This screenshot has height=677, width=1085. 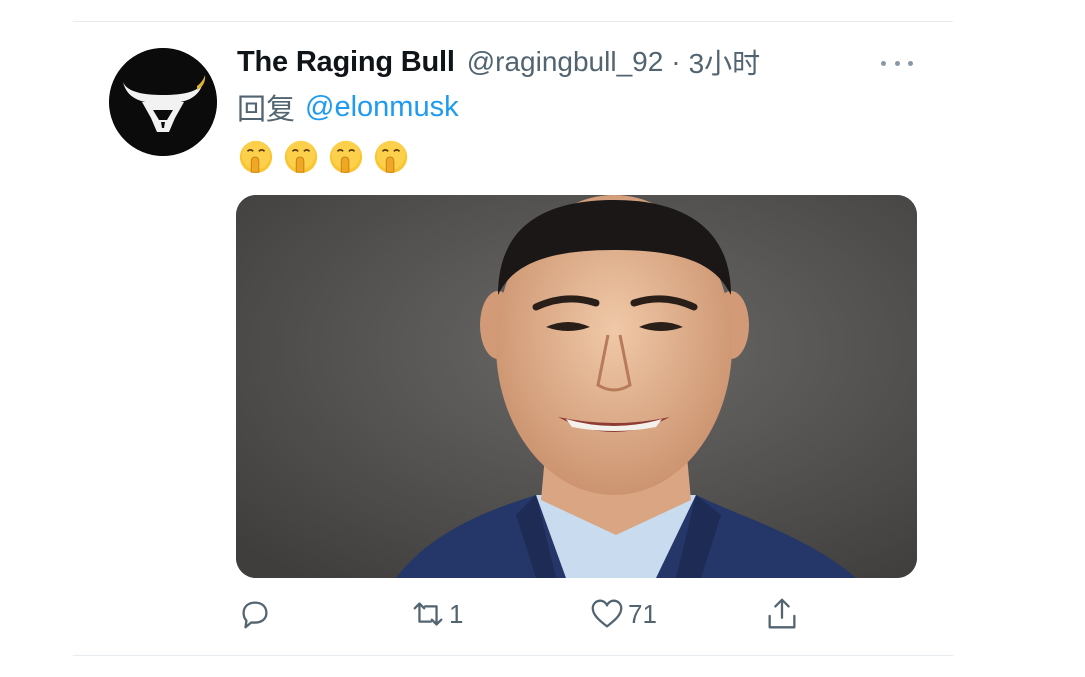 I want to click on tweet-actions: 1 71, so click(x=536, y=614).